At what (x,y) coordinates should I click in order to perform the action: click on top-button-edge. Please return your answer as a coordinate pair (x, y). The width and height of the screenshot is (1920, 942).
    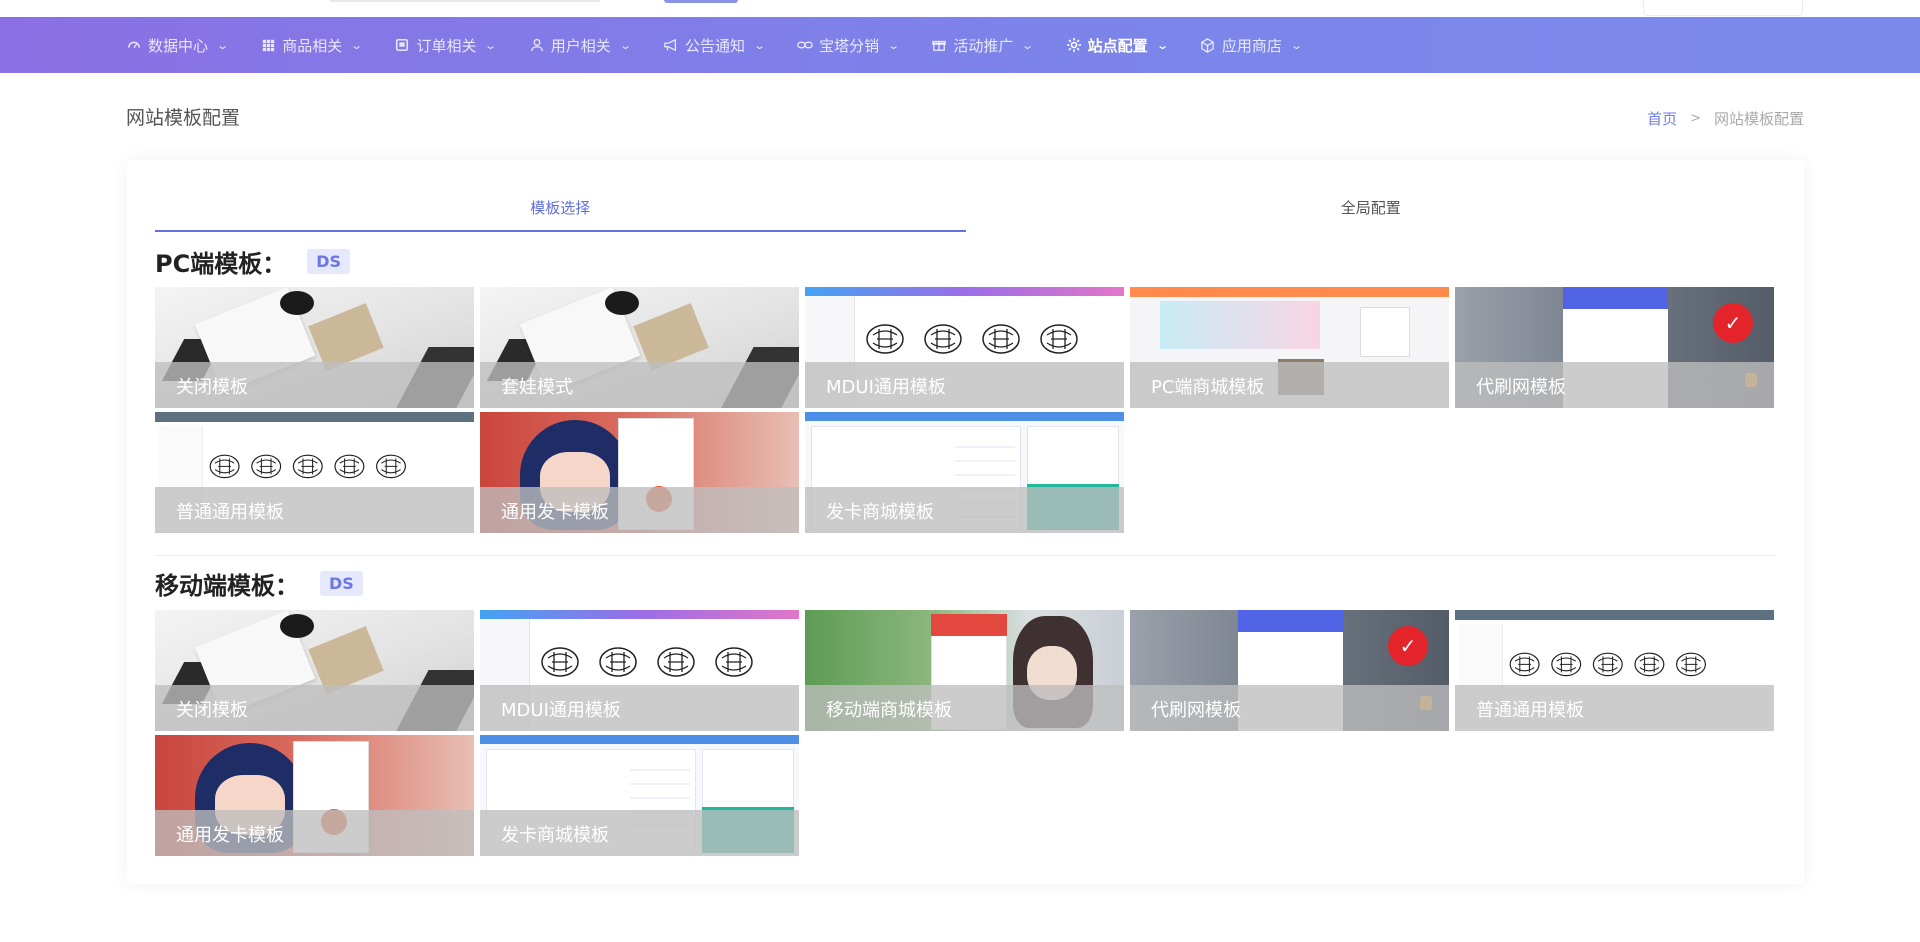
    Looking at the image, I should click on (701, 1).